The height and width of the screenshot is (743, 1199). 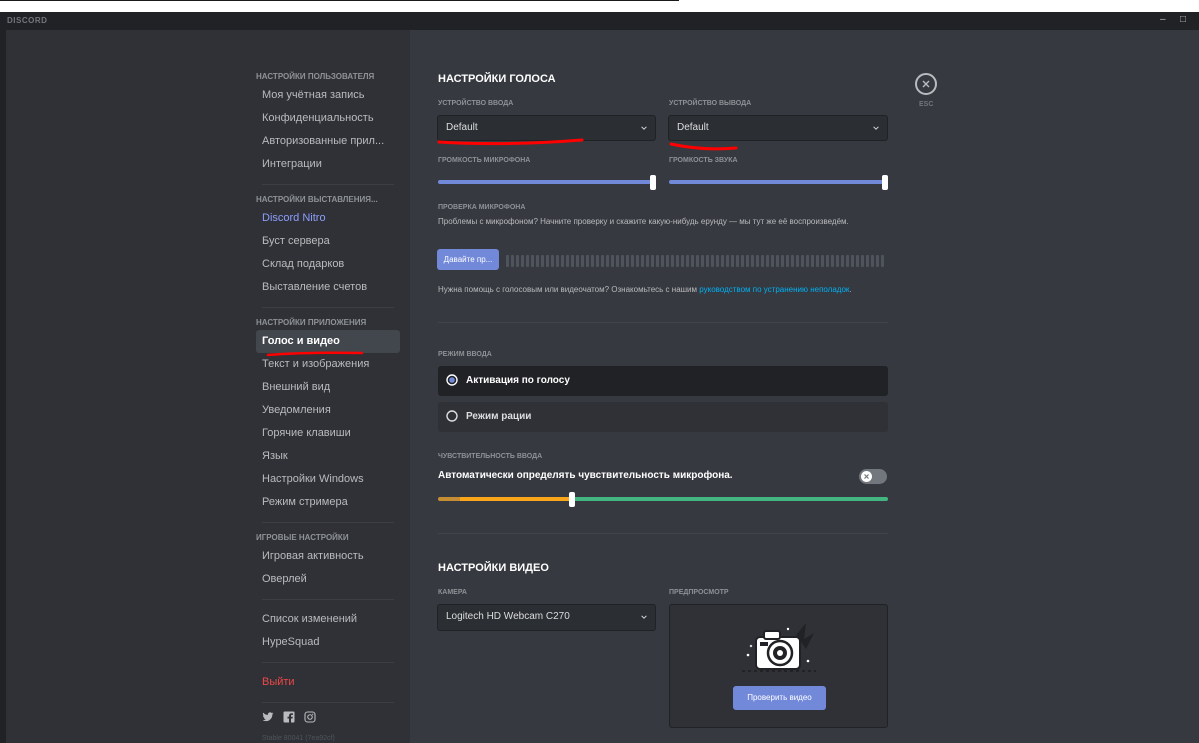 What do you see at coordinates (328, 642) in the screenshot?
I see `nav-item-hypesquad: HypeSquad` at bounding box center [328, 642].